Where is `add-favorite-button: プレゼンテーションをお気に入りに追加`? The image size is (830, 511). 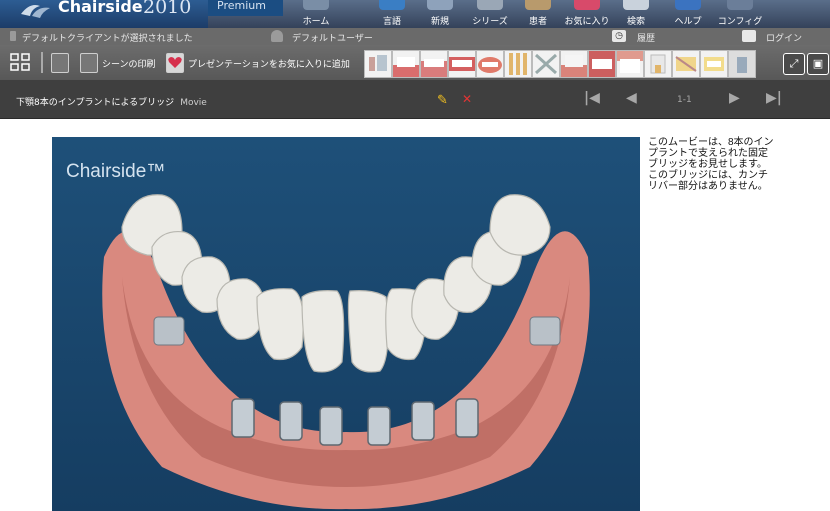 add-favorite-button: プレゼンテーションをお気に入りに追加 is located at coordinates (269, 63).